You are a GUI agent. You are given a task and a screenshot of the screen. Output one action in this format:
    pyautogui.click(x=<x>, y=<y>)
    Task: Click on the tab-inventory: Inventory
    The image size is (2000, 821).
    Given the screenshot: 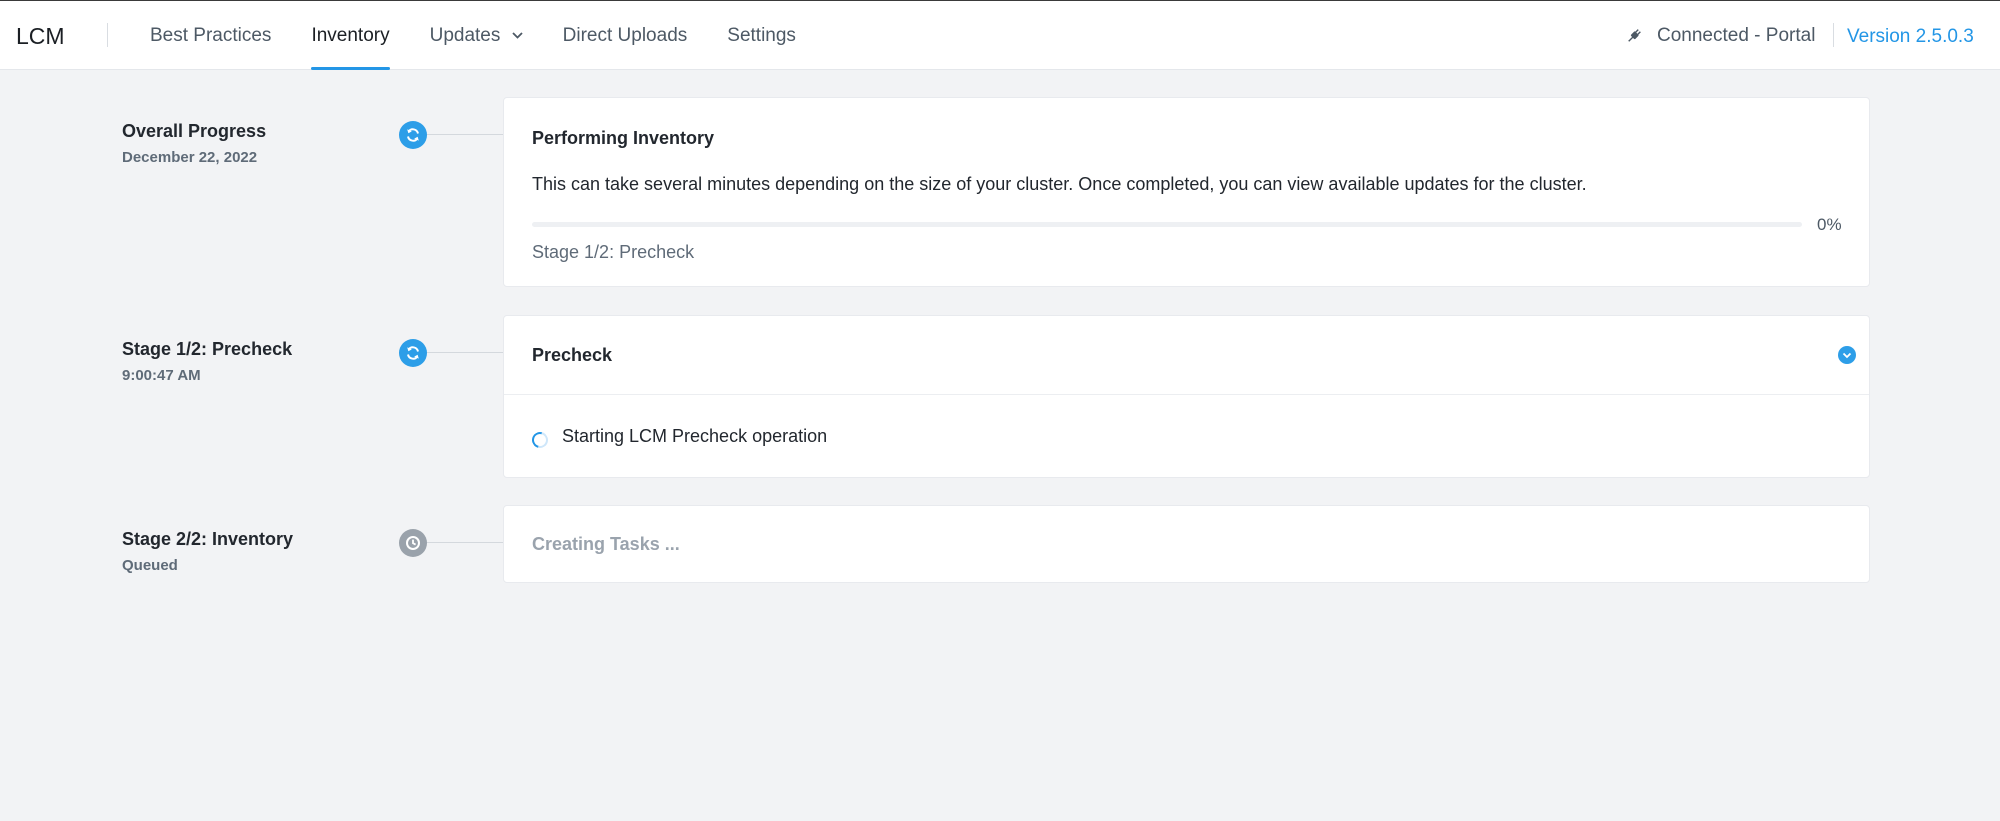 What is the action you would take?
    pyautogui.click(x=350, y=35)
    